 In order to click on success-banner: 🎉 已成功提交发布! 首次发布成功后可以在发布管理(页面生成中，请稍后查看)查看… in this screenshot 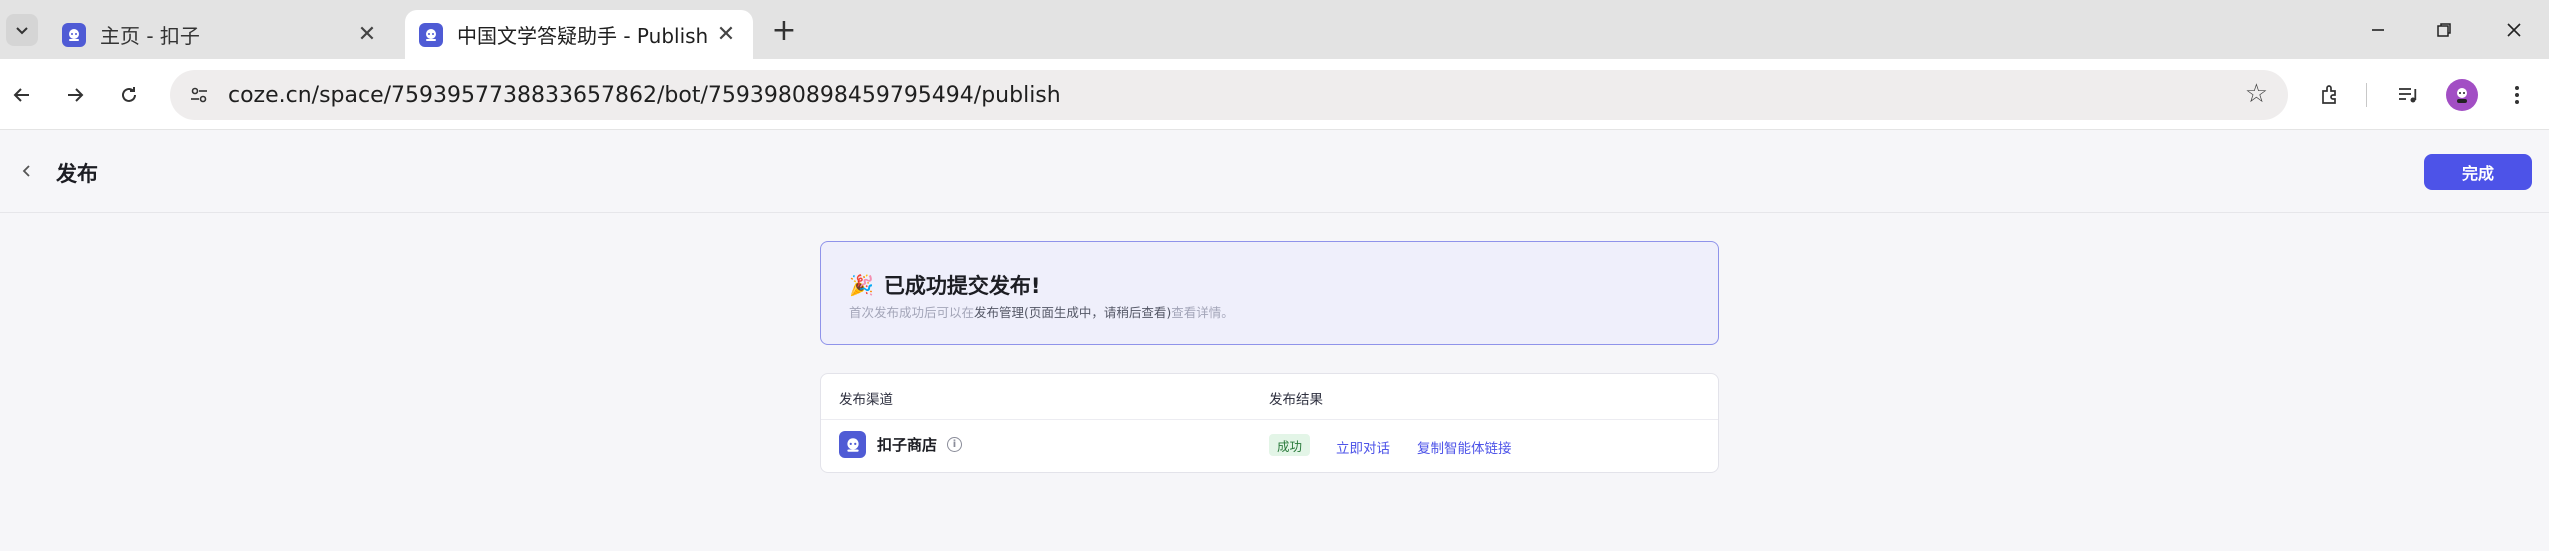, I will do `click(1269, 293)`.